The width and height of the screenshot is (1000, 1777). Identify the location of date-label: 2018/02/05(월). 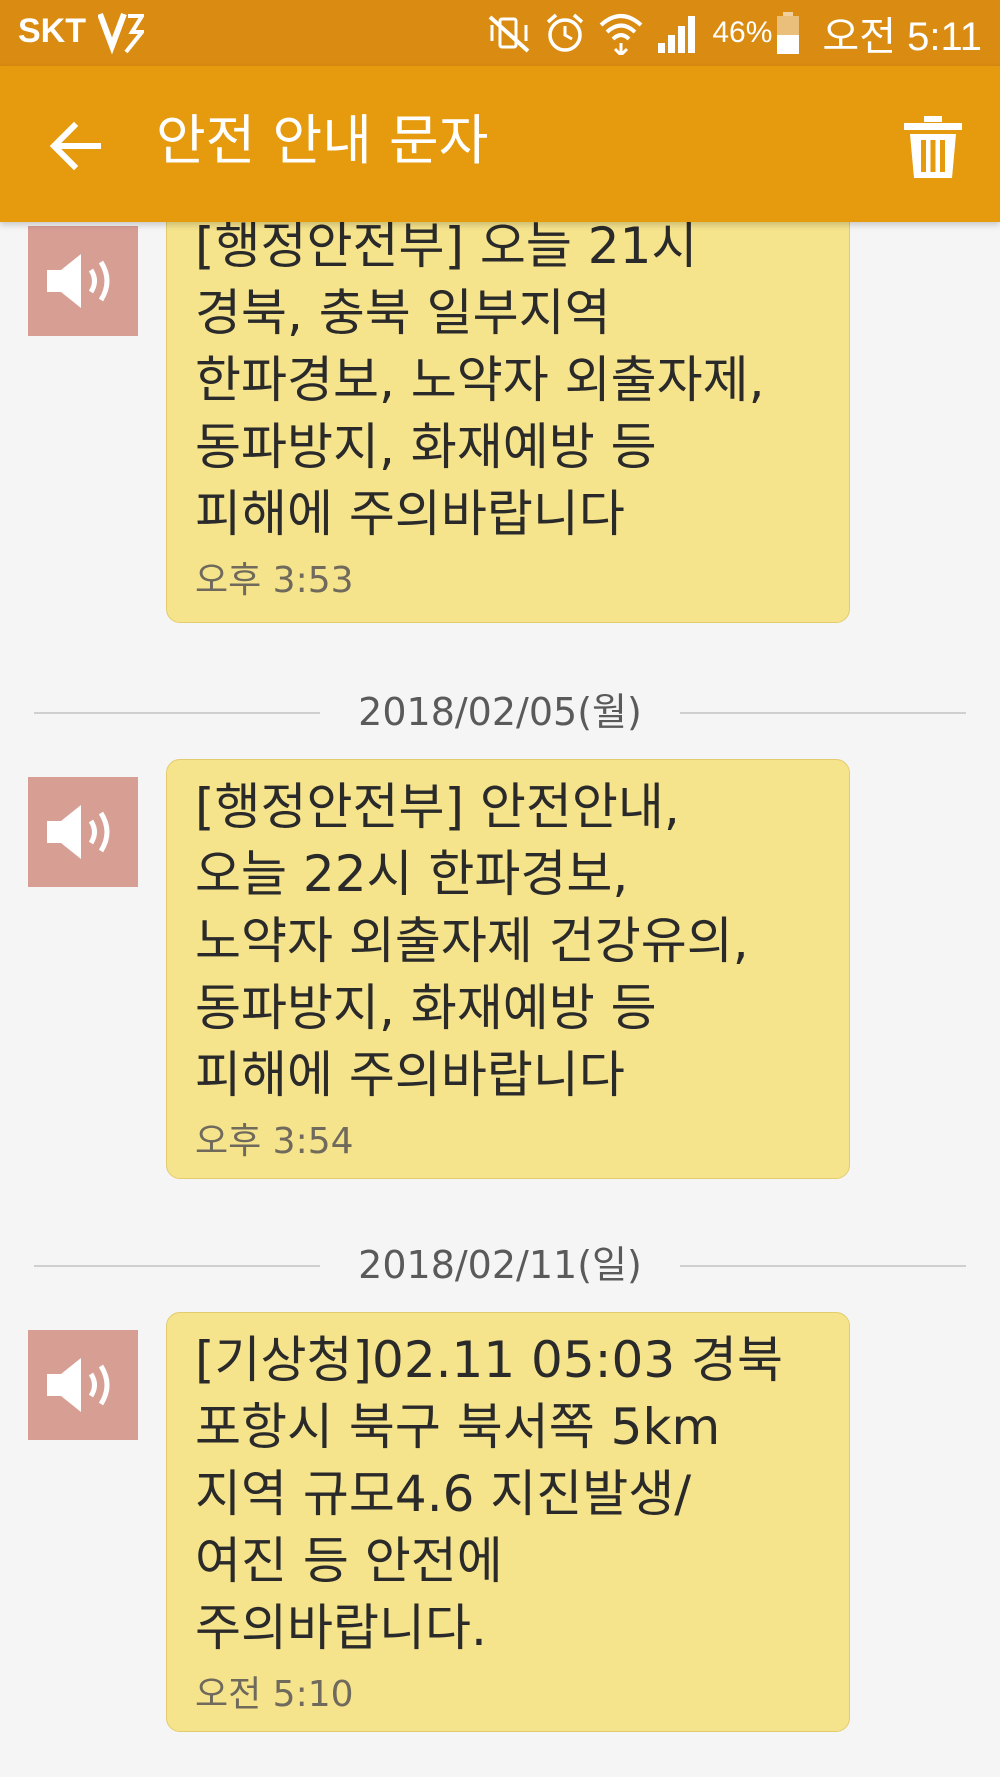
(500, 712).